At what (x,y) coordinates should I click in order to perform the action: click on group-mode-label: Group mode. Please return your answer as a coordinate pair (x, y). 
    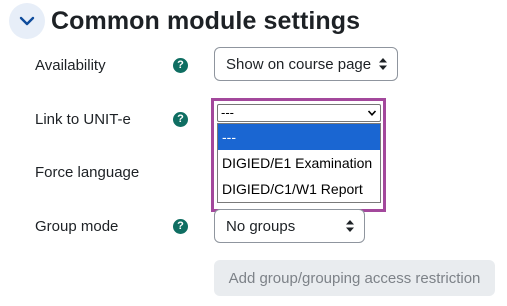
    Looking at the image, I should click on (77, 226).